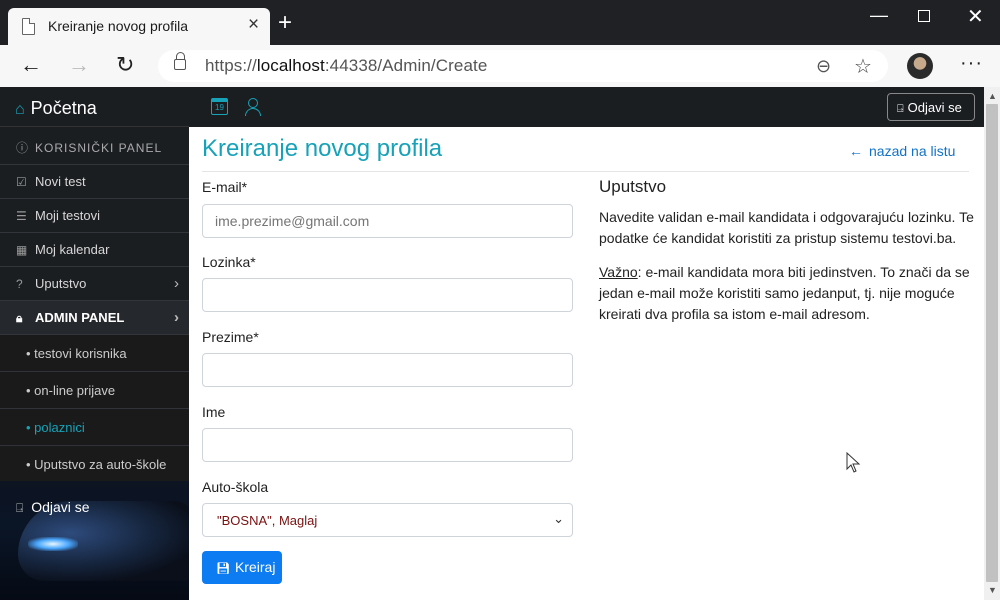  Describe the element at coordinates (19, 284) in the screenshot. I see `question-icon: ?` at that location.